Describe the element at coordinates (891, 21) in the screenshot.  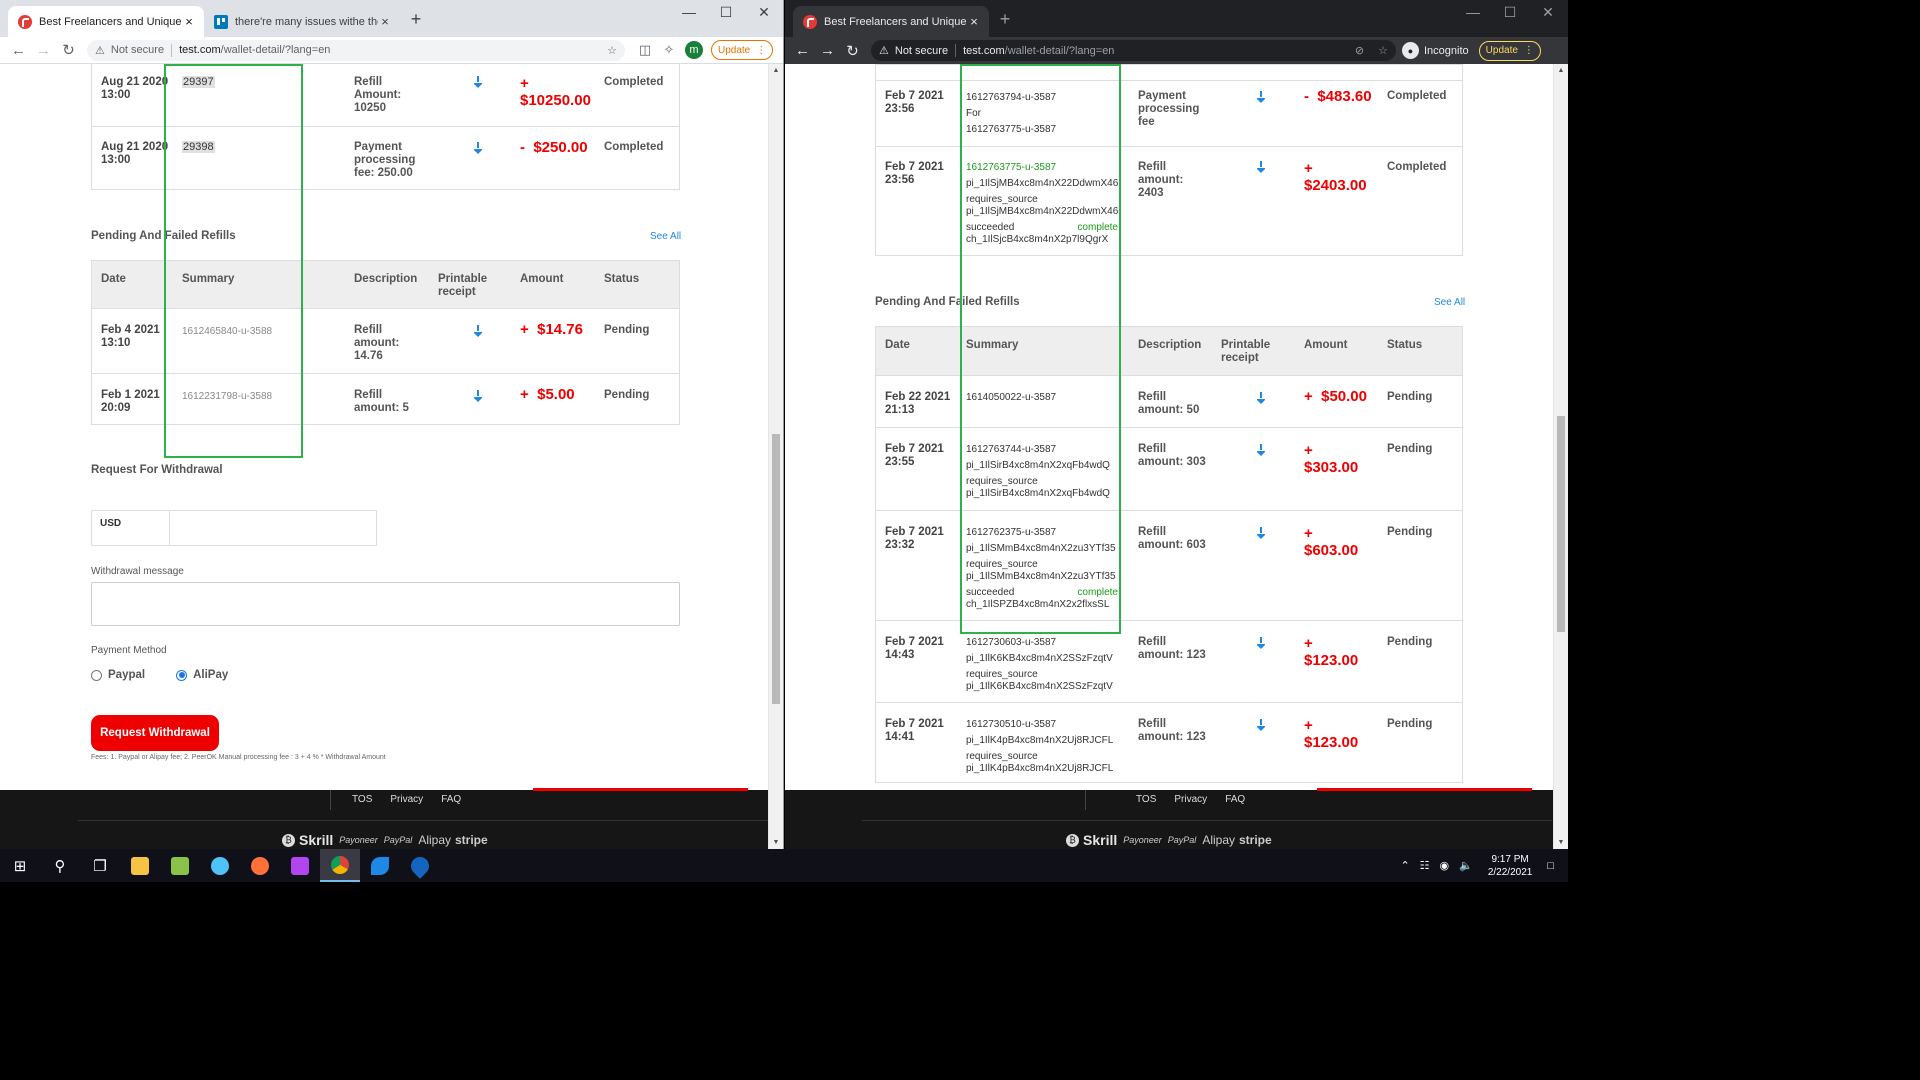
I see `right-tab-active: Best Freelancers and Unique Con ×` at that location.